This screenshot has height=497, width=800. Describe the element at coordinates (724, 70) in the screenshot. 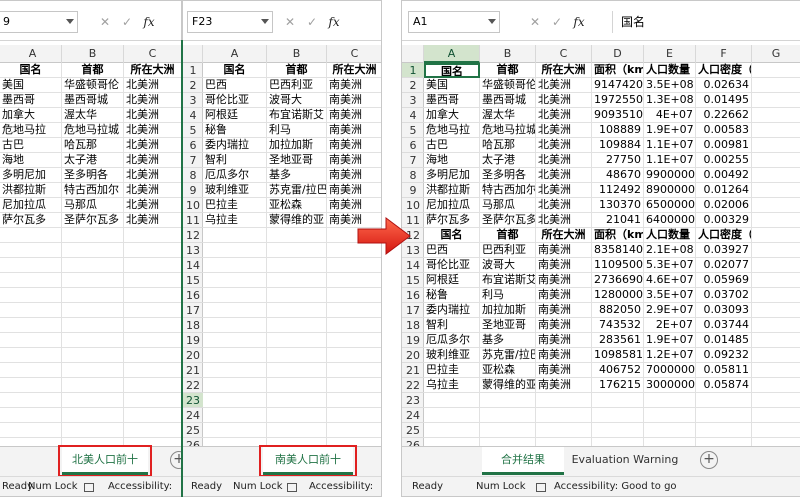

I see `table-cell: 人口密度（km²/人）` at that location.